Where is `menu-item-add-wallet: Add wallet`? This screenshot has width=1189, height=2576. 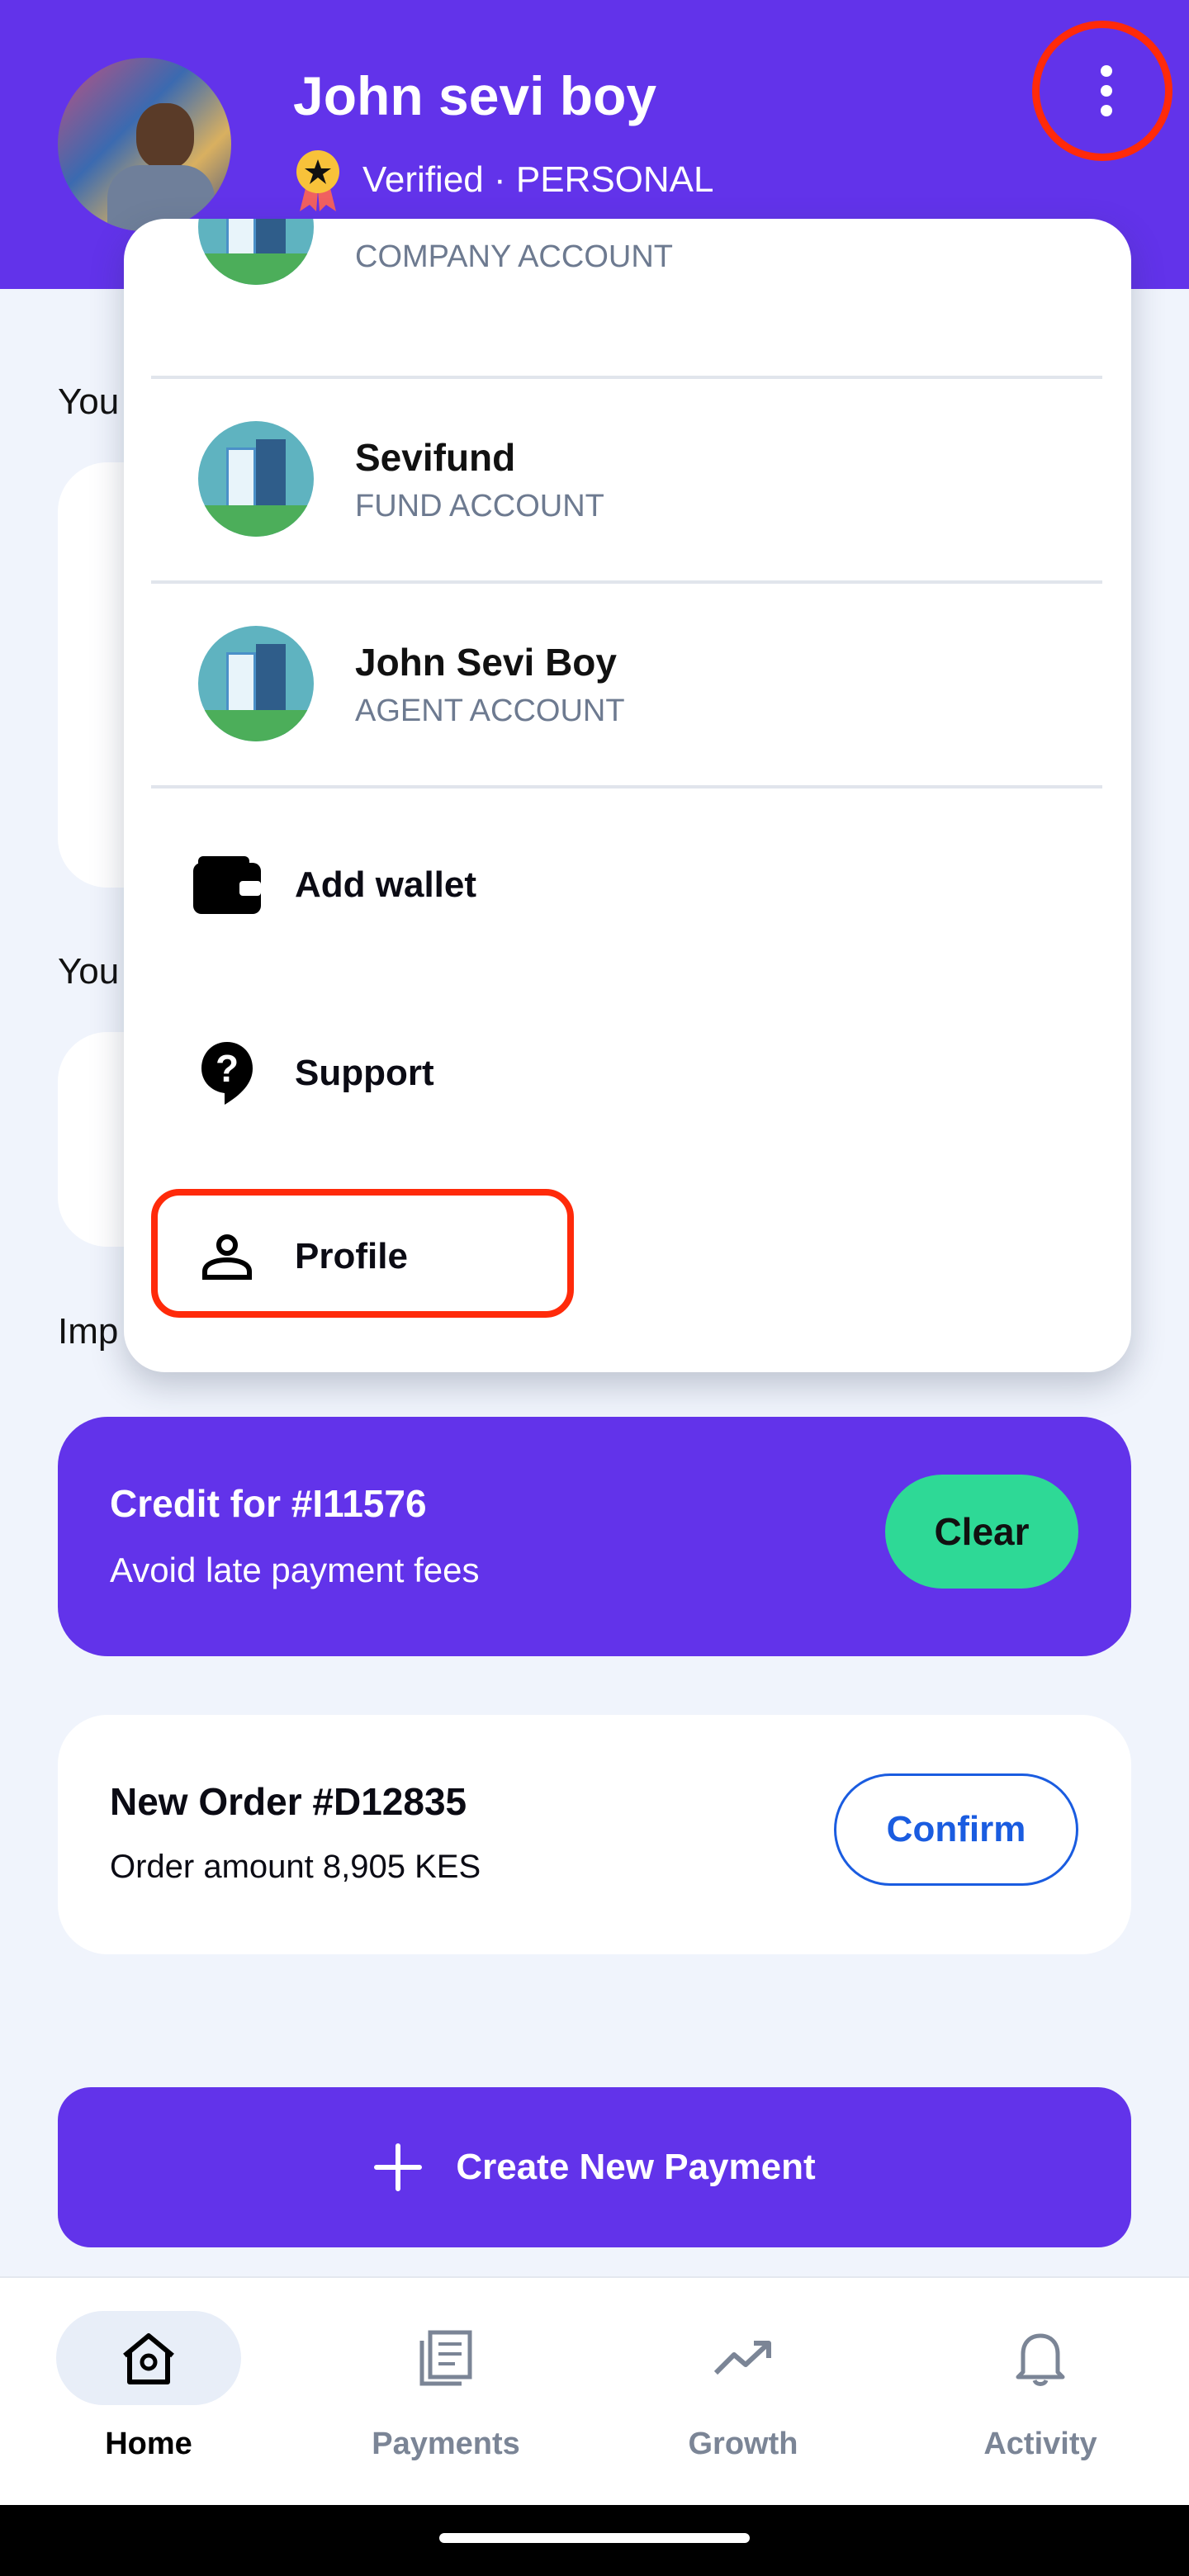 menu-item-add-wallet: Add wallet is located at coordinates (627, 885).